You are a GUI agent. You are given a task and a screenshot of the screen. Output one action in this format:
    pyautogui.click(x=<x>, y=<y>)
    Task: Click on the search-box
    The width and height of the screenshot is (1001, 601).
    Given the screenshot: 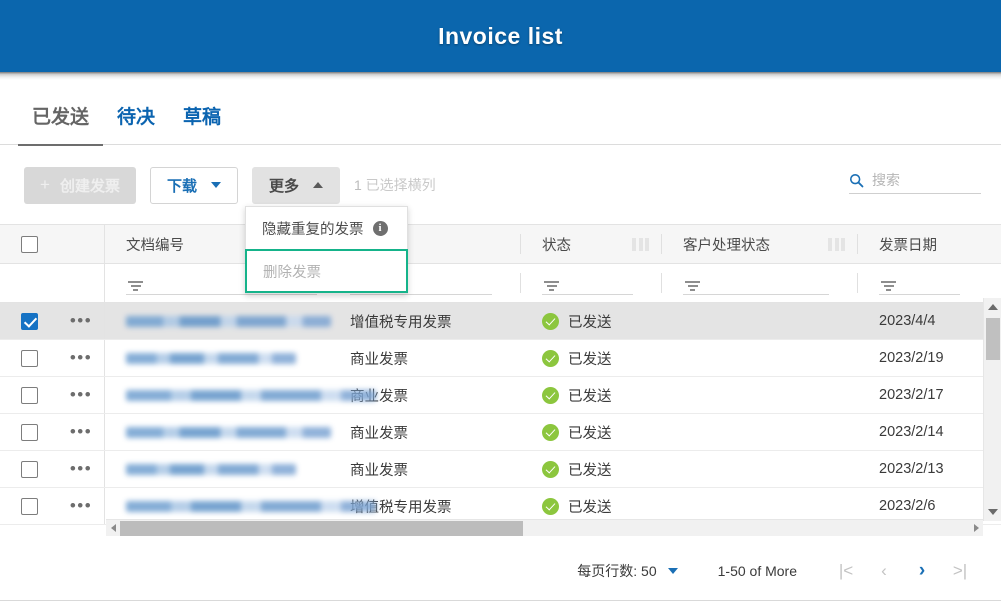 What is the action you would take?
    pyautogui.click(x=915, y=183)
    